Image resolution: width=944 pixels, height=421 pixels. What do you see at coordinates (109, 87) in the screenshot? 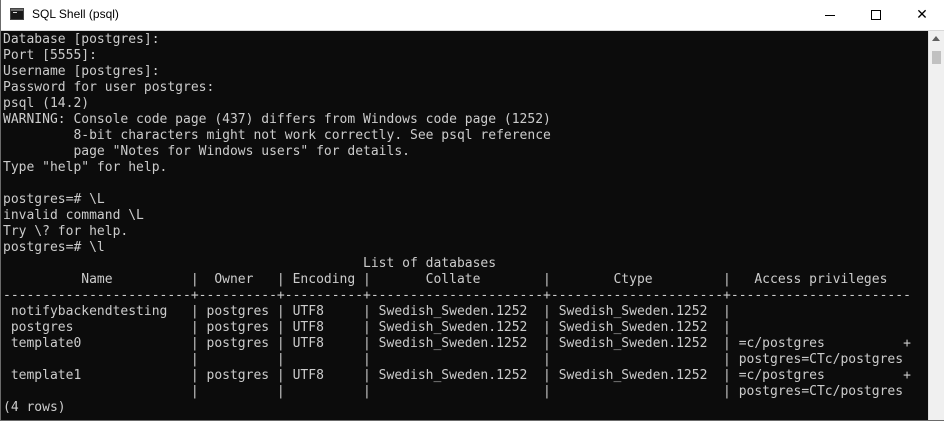
I see `console-line: Password for user postgres:` at bounding box center [109, 87].